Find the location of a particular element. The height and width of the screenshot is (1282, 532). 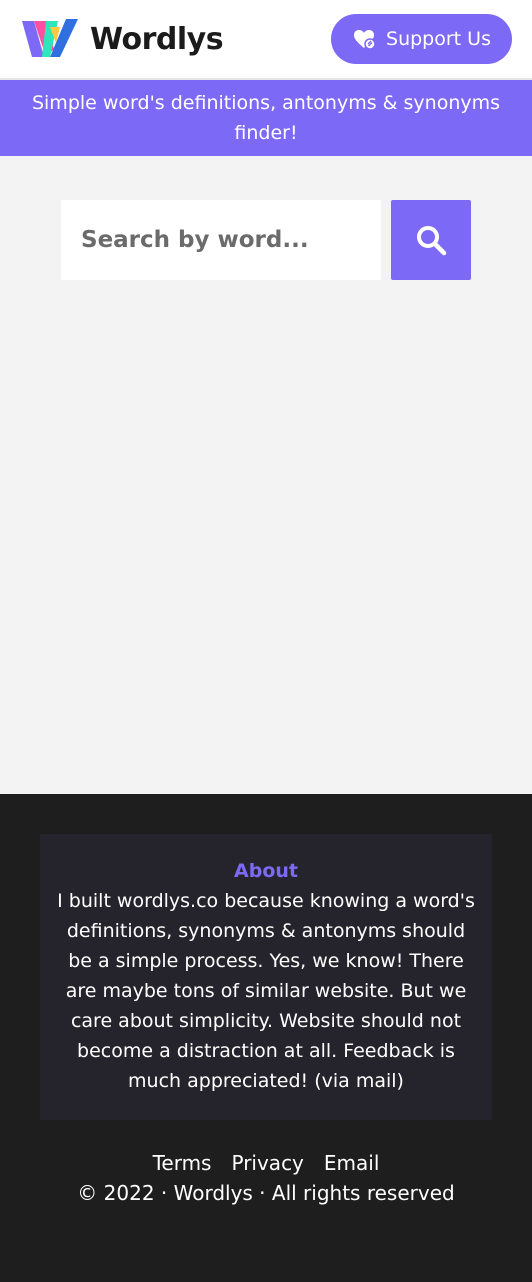

copyright-text: © 2022 · Wordlys · All rights reserved is located at coordinates (266, 1193).